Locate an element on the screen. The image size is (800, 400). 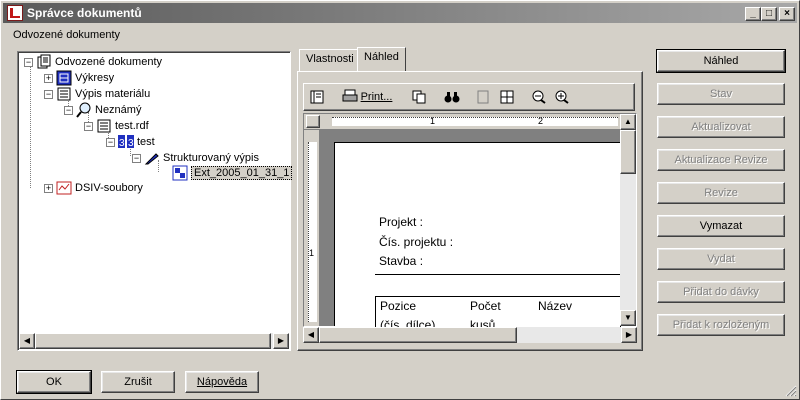
tree-item-neznamy: − Neznámý is located at coordinates (102, 110).